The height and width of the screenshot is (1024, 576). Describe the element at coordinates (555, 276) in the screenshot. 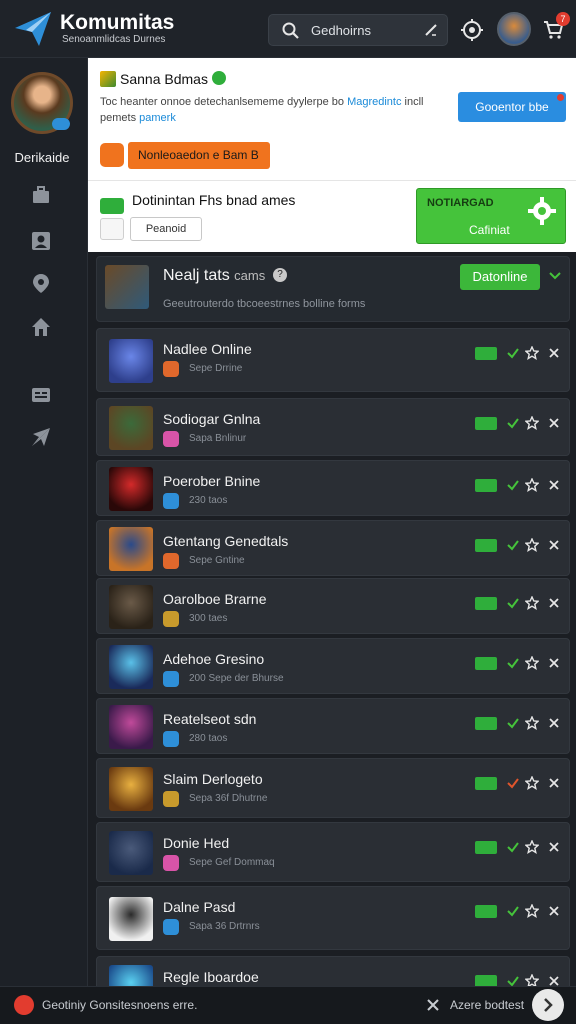

I see `chevron-down-icon` at that location.